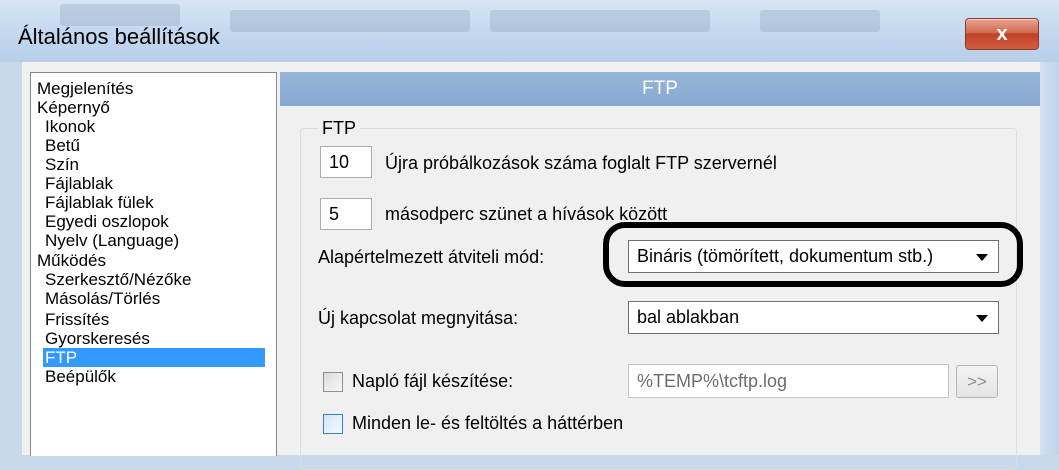 Image resolution: width=1059 pixels, height=470 pixels. Describe the element at coordinates (150, 357) in the screenshot. I see `tree-item-ftp: FTP` at that location.